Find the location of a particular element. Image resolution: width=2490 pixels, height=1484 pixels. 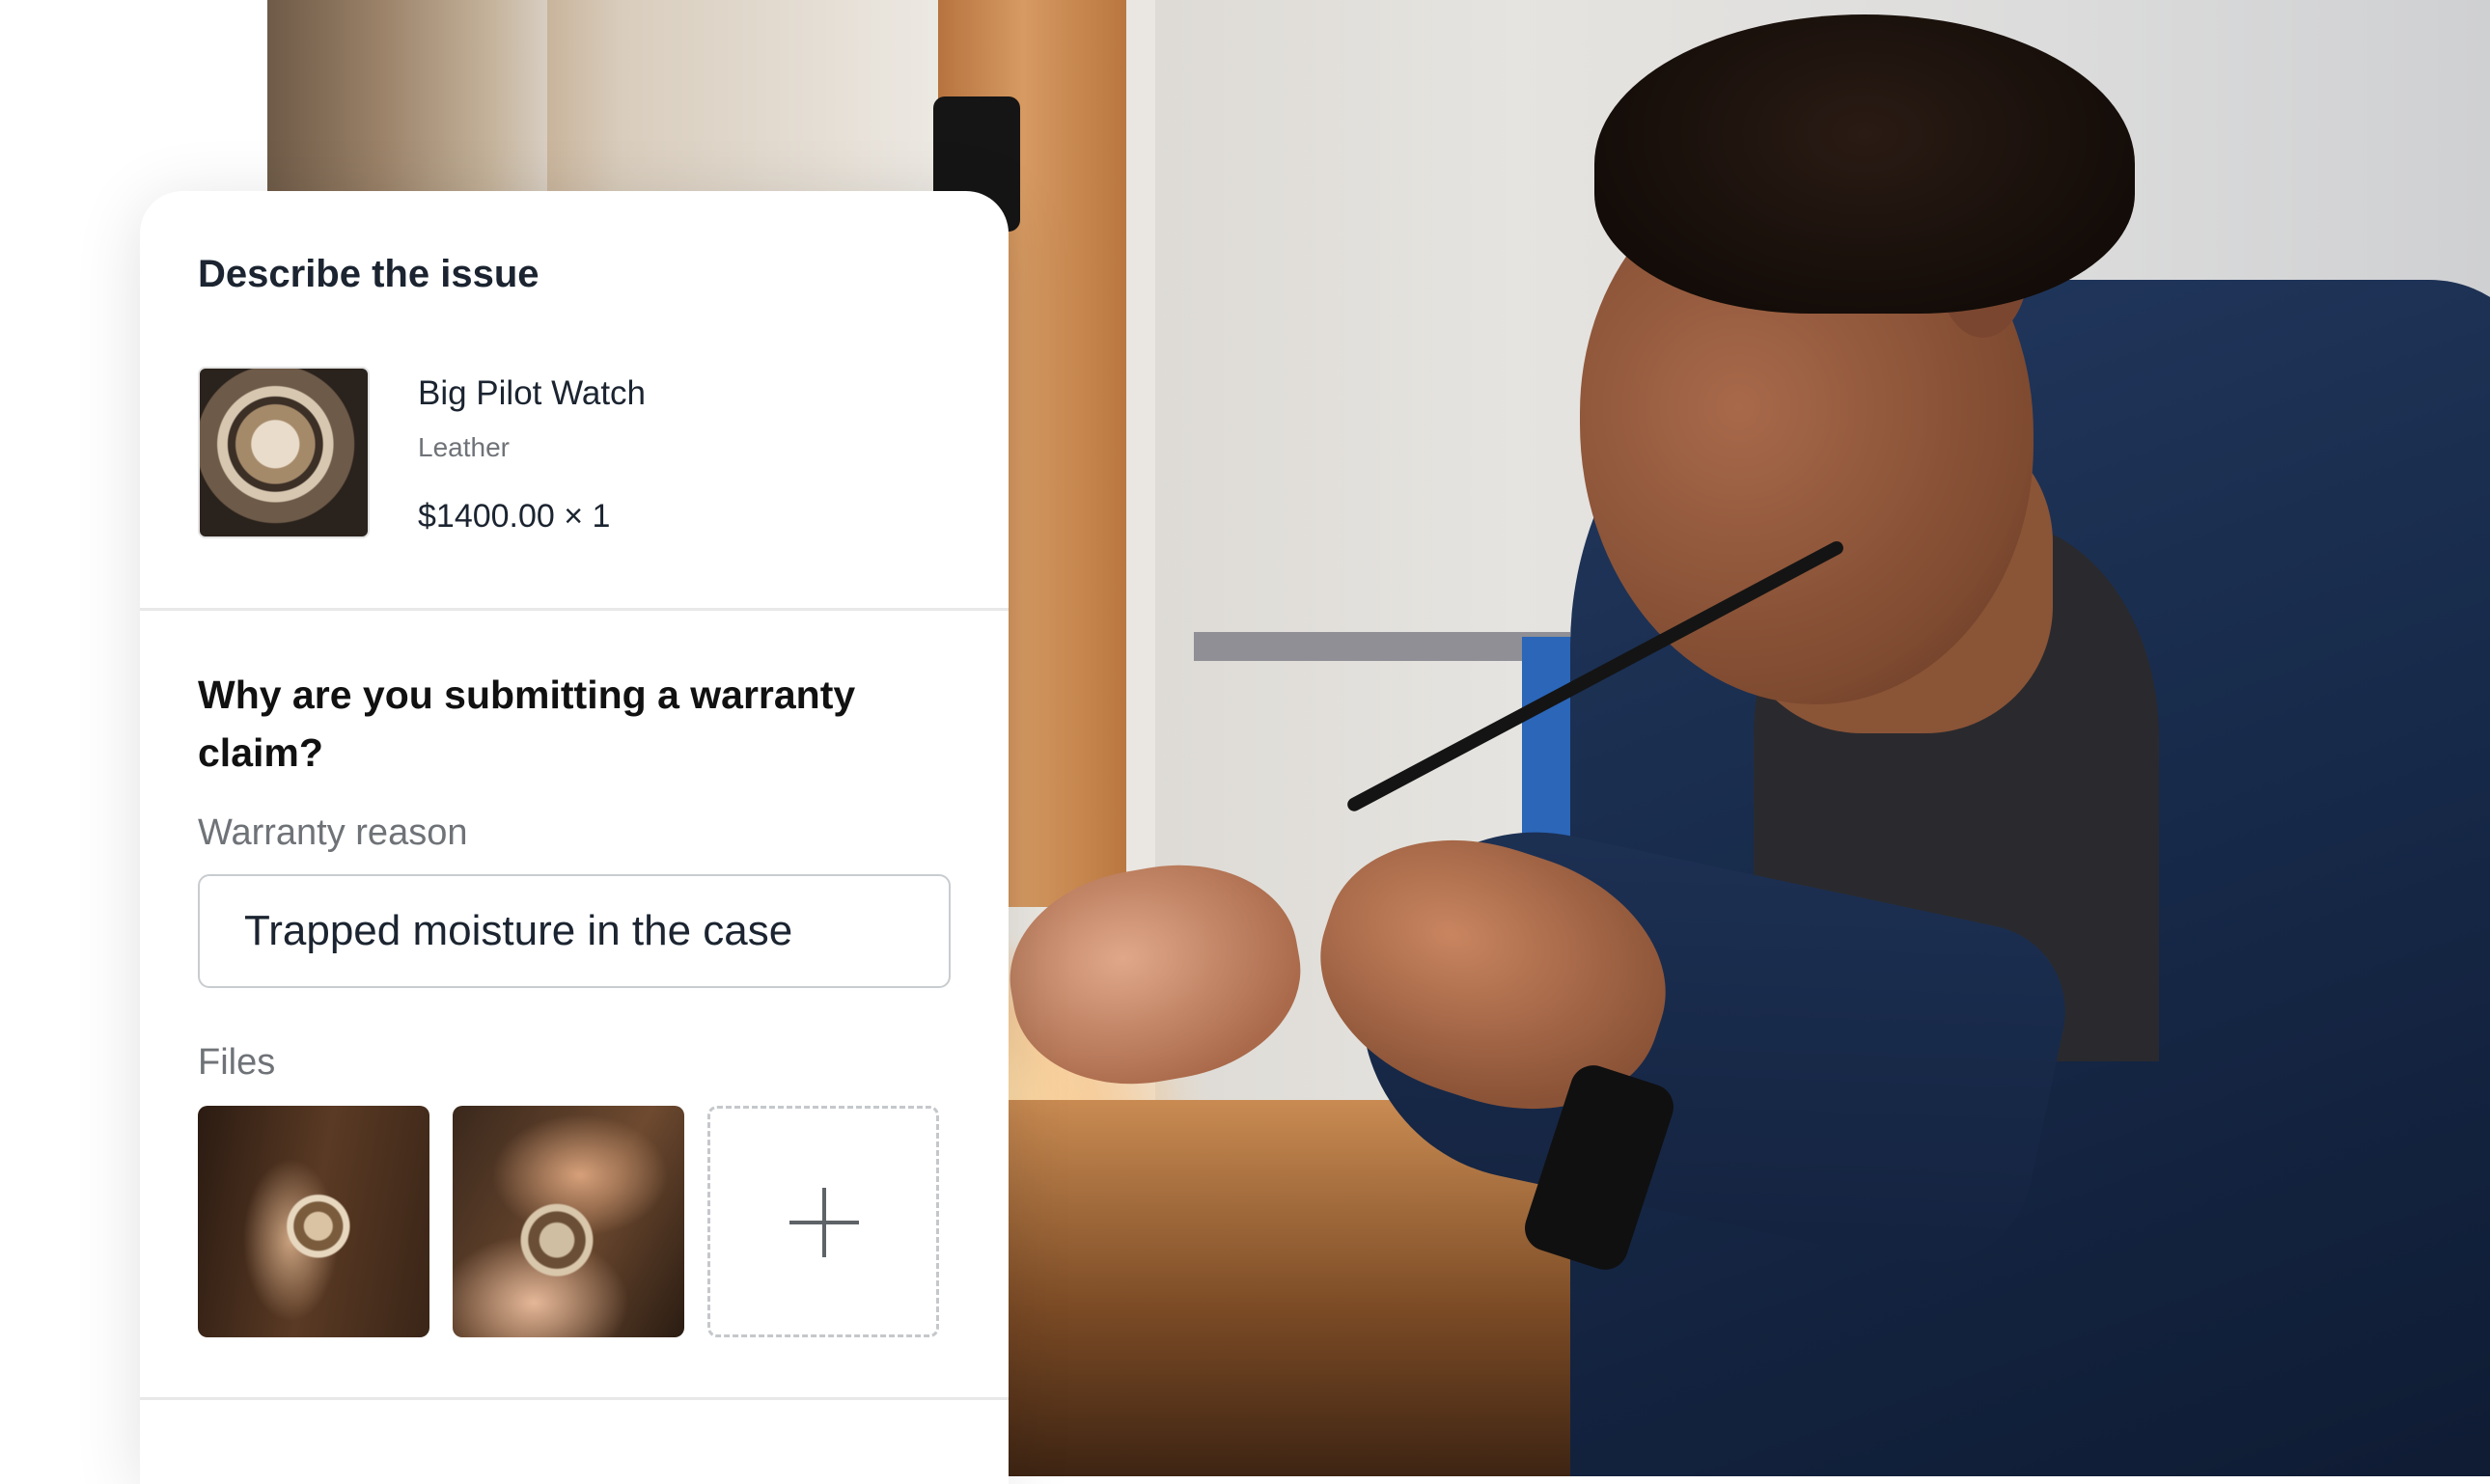

plus-icon-vertical is located at coordinates (824, 1222).